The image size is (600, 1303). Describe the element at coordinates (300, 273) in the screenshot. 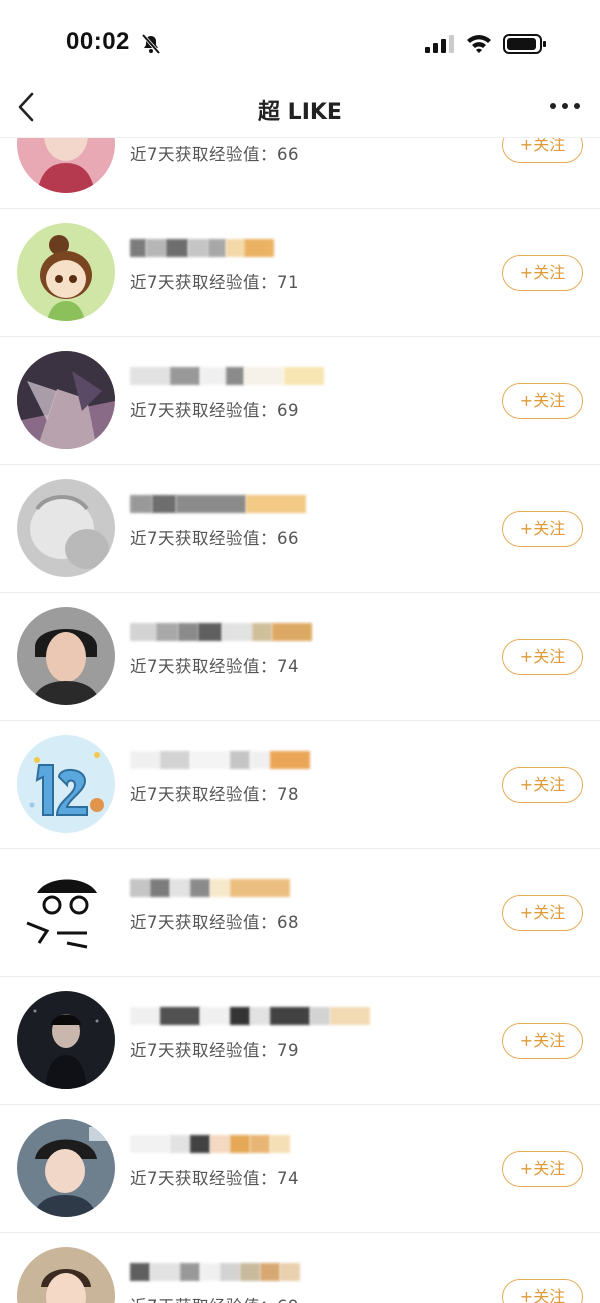

I see `list-item: 近7天获取经验值：71 +关注` at that location.